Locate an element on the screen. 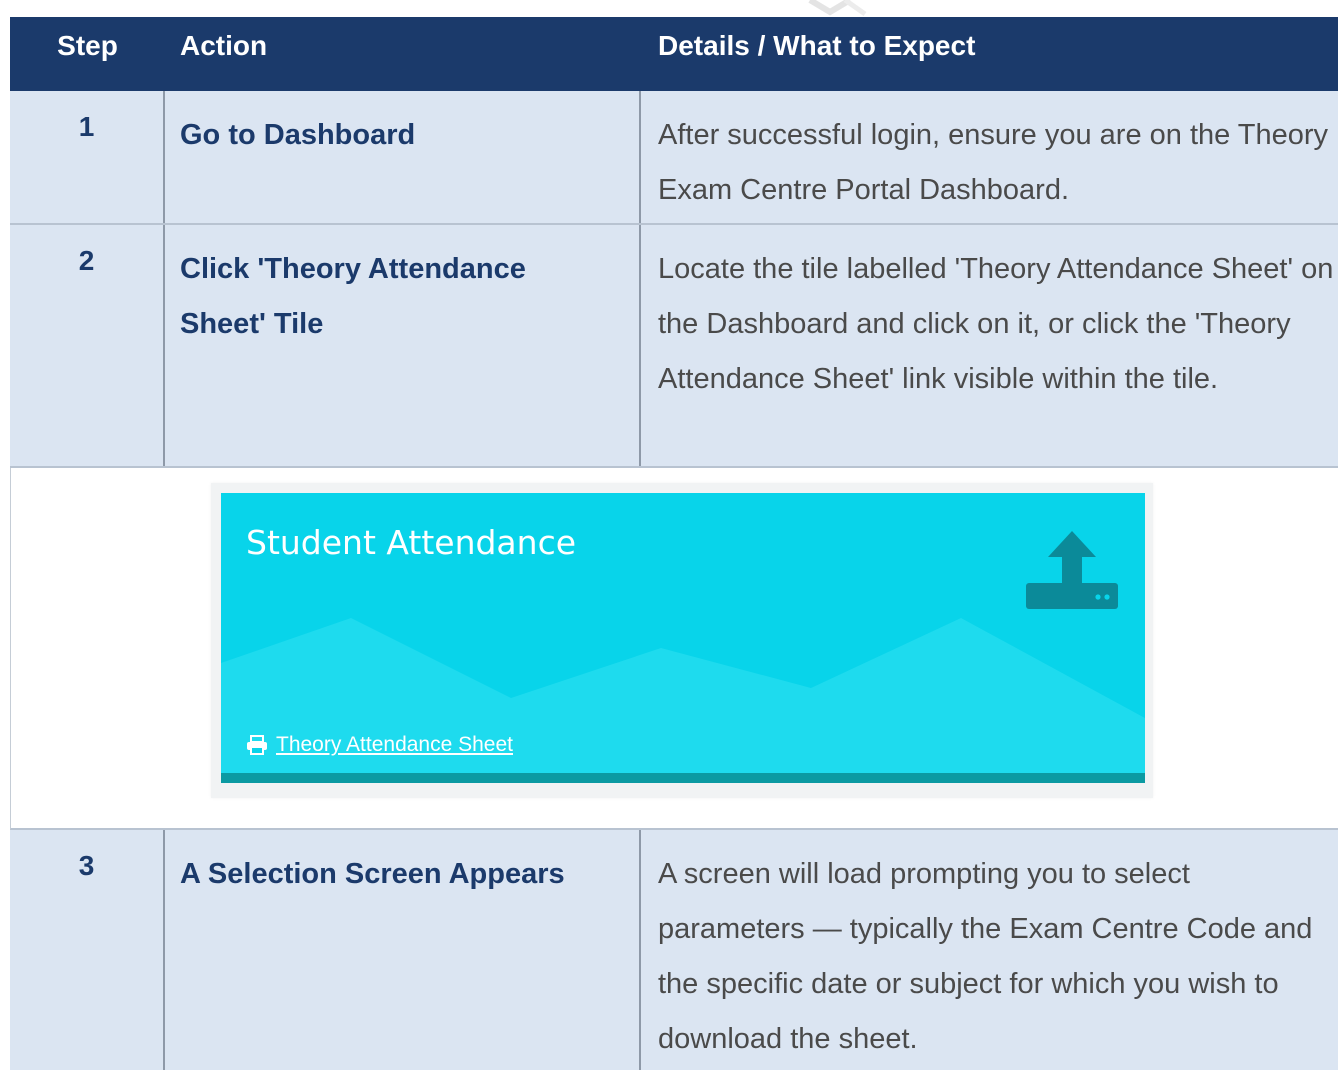 The height and width of the screenshot is (1070, 1338). step-number: 3 is located at coordinates (87, 950).